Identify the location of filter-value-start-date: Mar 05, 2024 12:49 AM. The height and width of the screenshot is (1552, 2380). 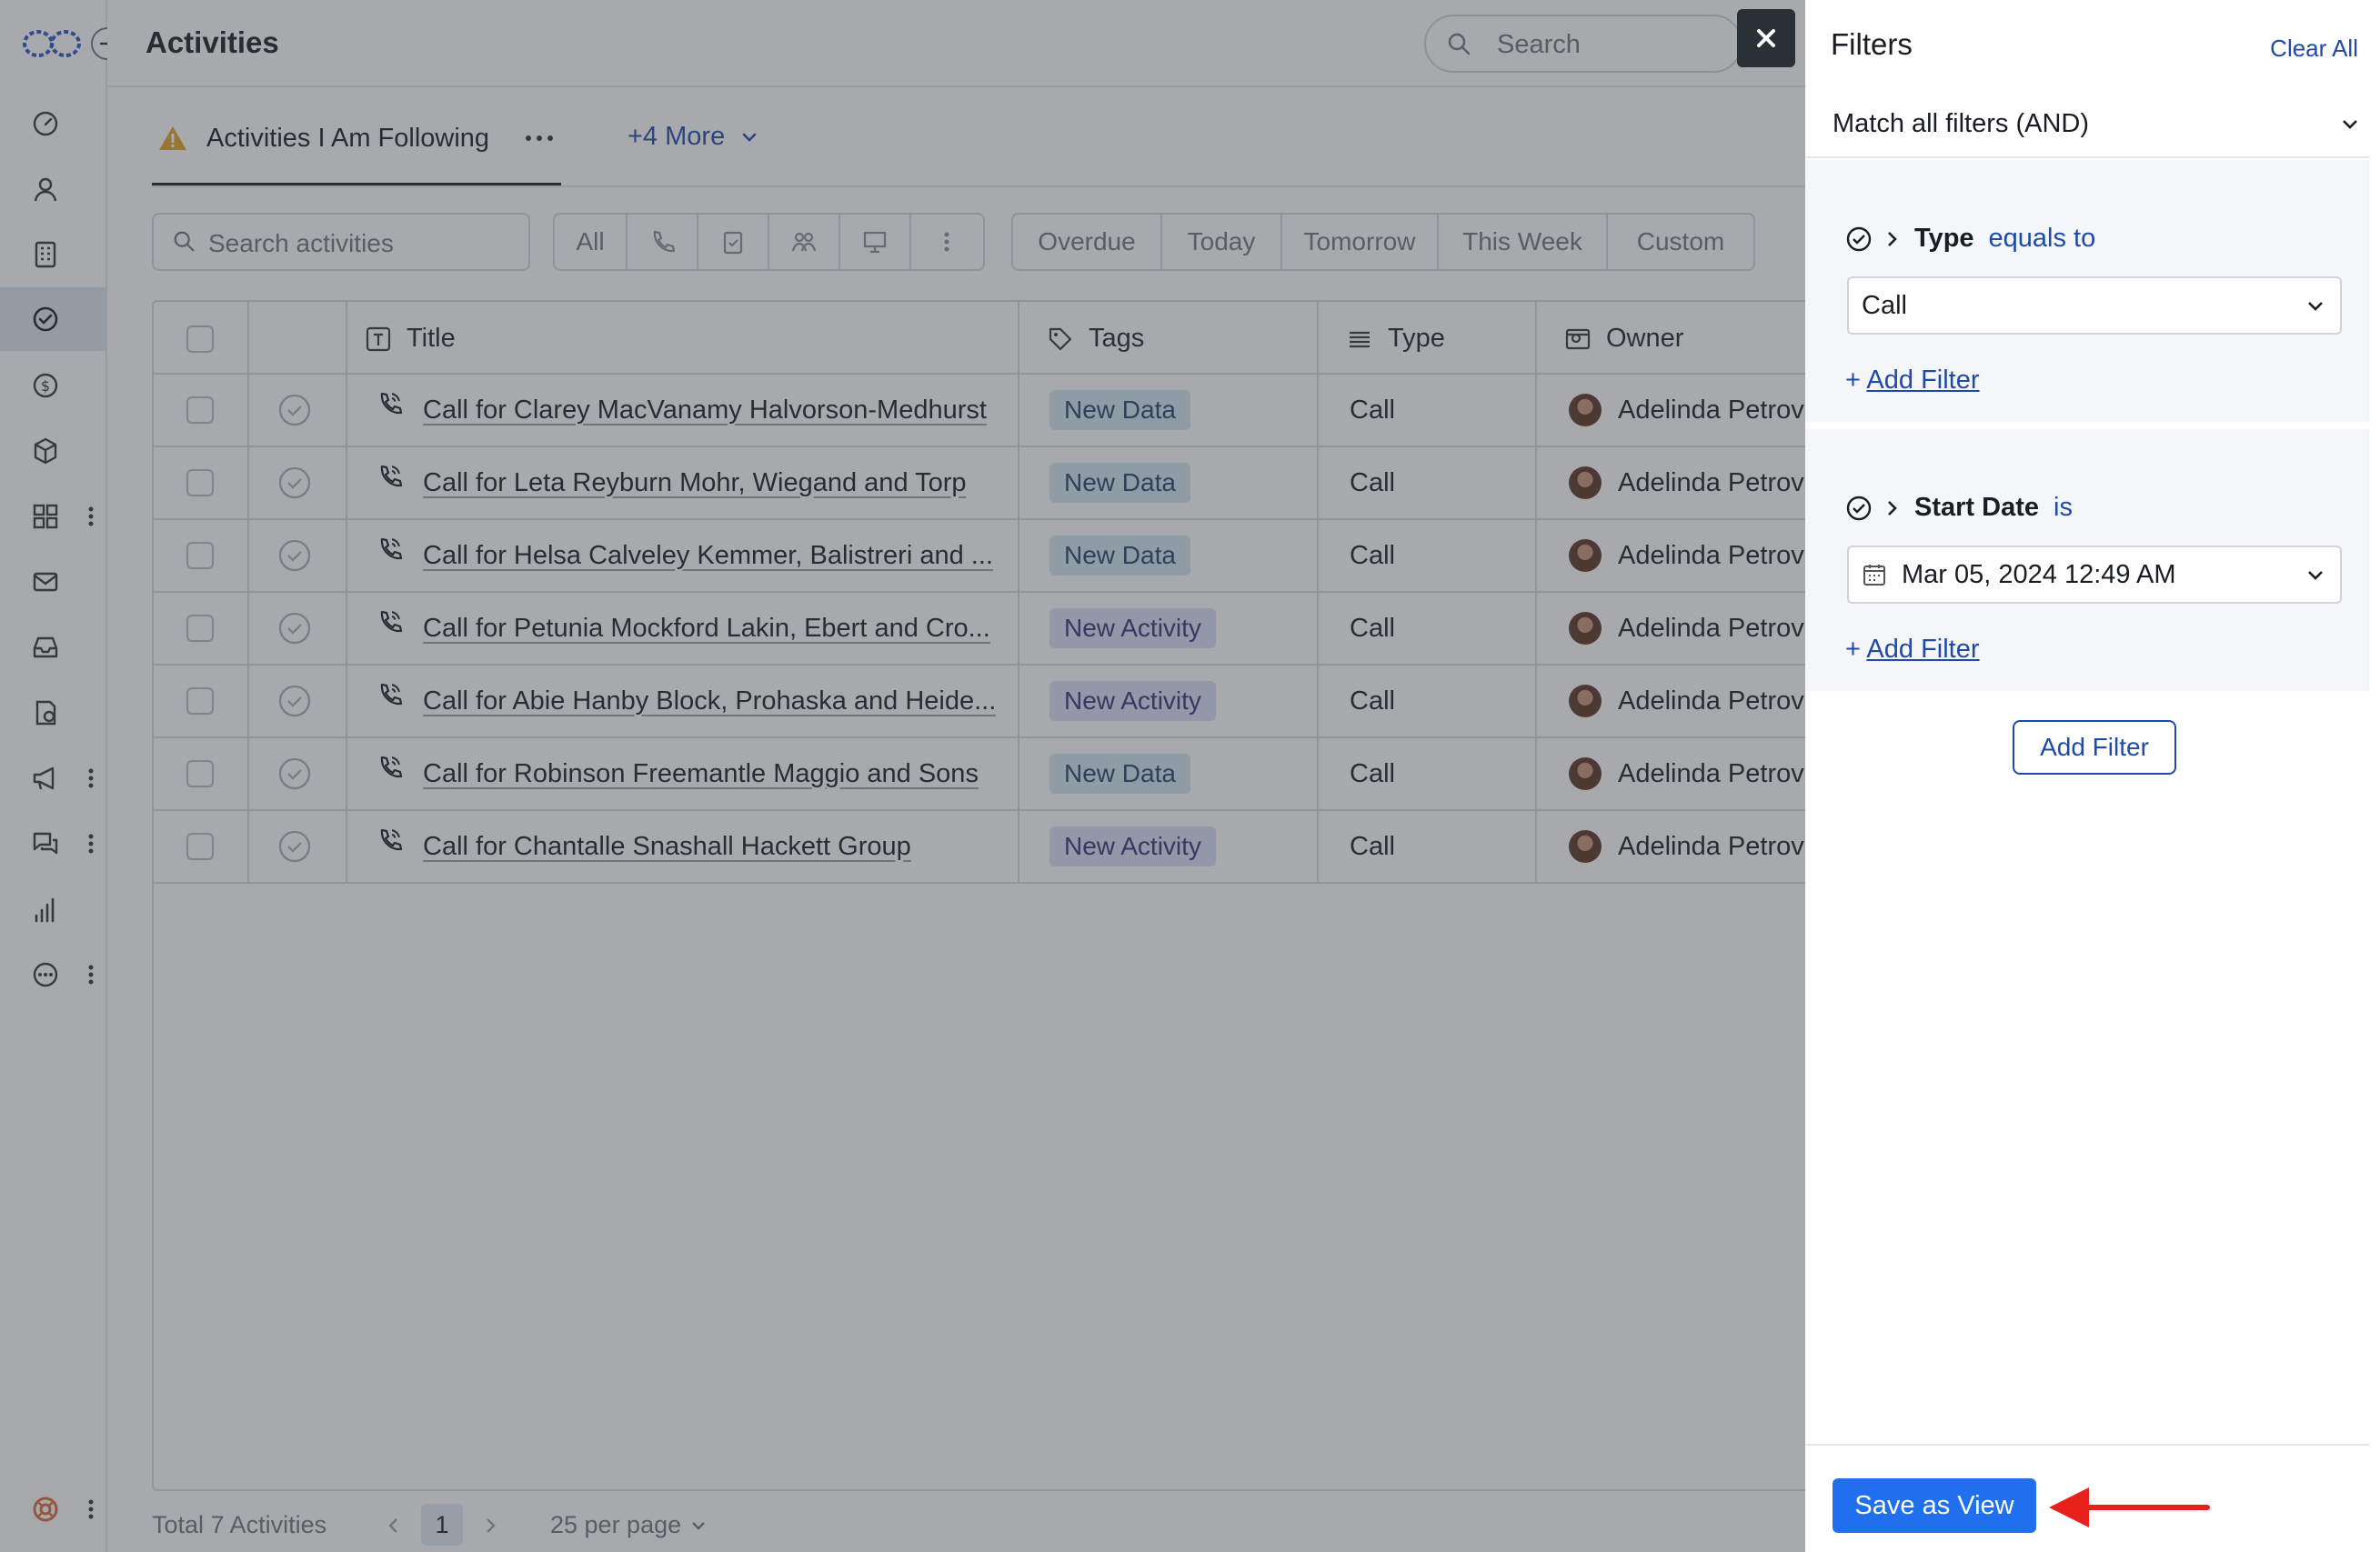
(2039, 575).